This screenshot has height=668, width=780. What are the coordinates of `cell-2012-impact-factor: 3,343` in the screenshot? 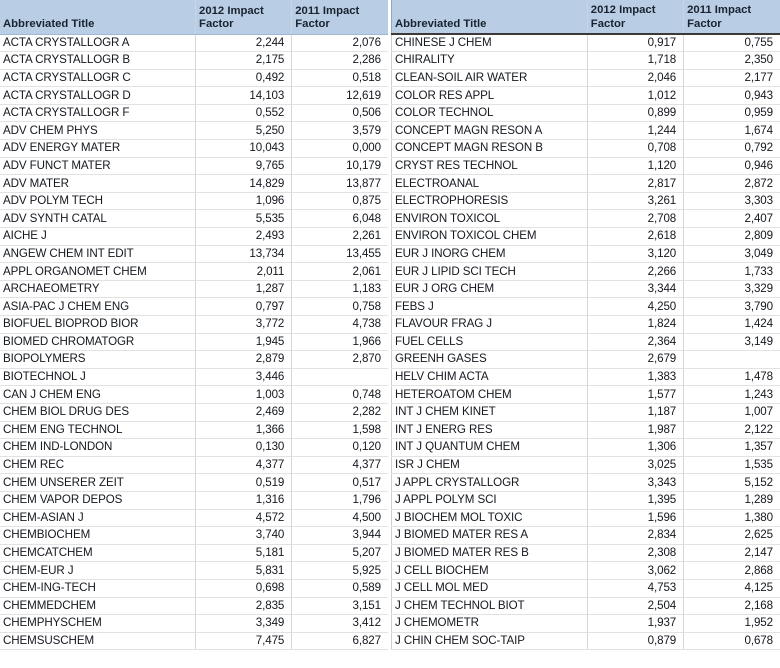 It's located at (636, 482).